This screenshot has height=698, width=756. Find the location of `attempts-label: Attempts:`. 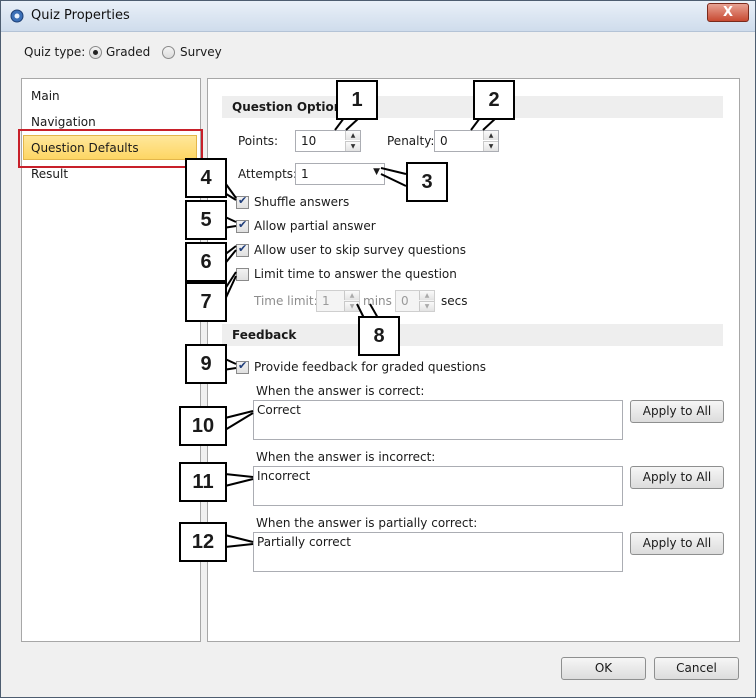

attempts-label: Attempts: is located at coordinates (268, 174).